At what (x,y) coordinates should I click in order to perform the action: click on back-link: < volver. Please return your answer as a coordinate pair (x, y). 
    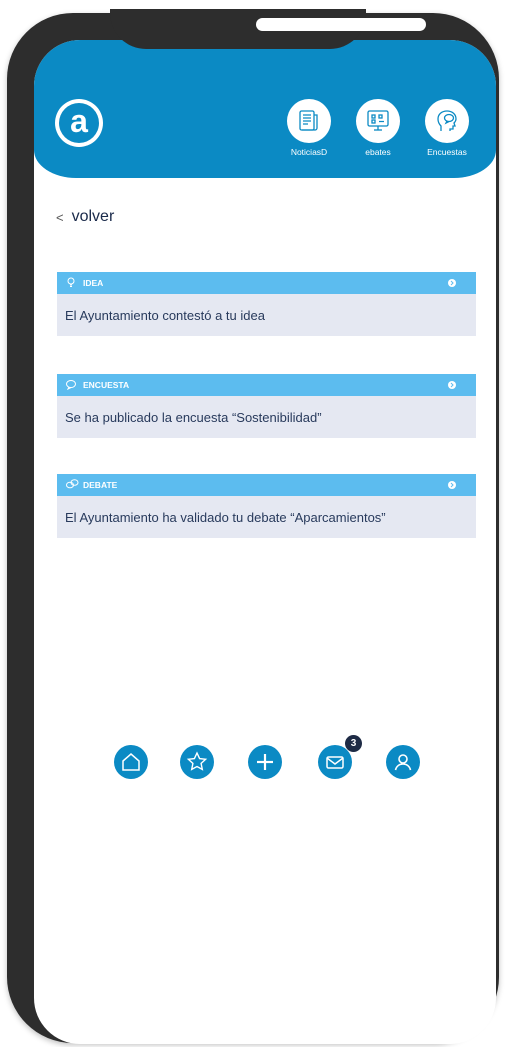
    Looking at the image, I should click on (85, 217).